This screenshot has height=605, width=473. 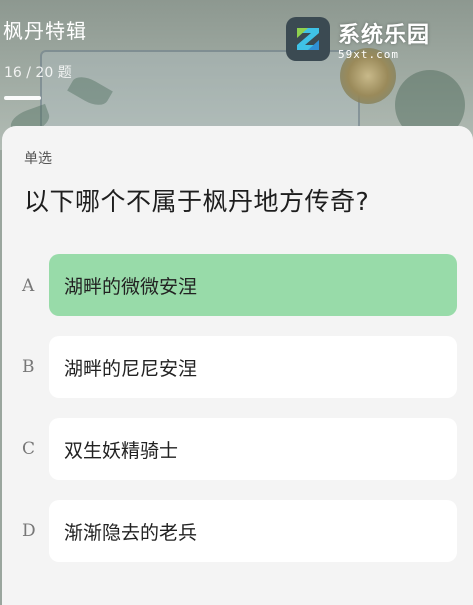 What do you see at coordinates (253, 367) in the screenshot?
I see `option-b: 湖畔的尼尼安涅` at bounding box center [253, 367].